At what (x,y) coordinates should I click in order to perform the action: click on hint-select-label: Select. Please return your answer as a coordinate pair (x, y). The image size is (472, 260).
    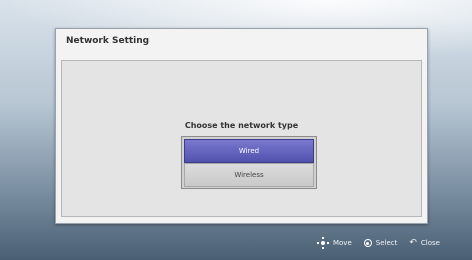
    Looking at the image, I should click on (386, 243).